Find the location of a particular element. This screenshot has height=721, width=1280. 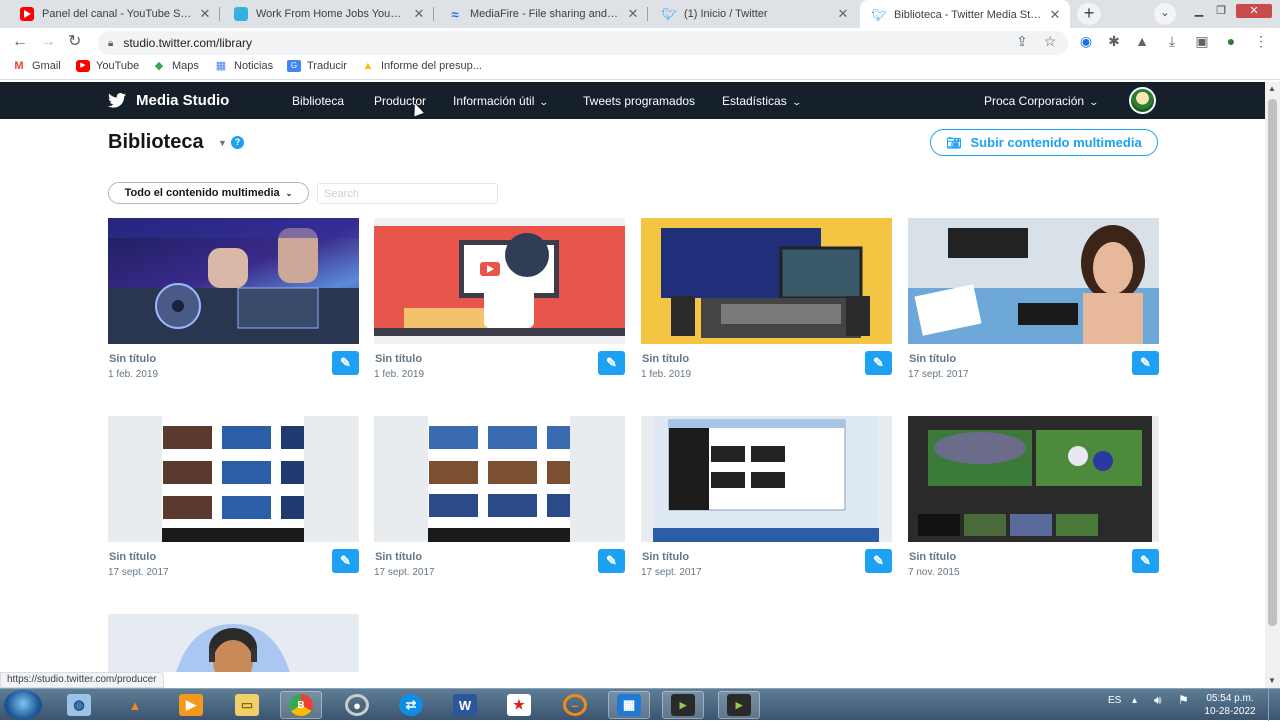

share-icon: ⇪ is located at coordinates (1022, 41).